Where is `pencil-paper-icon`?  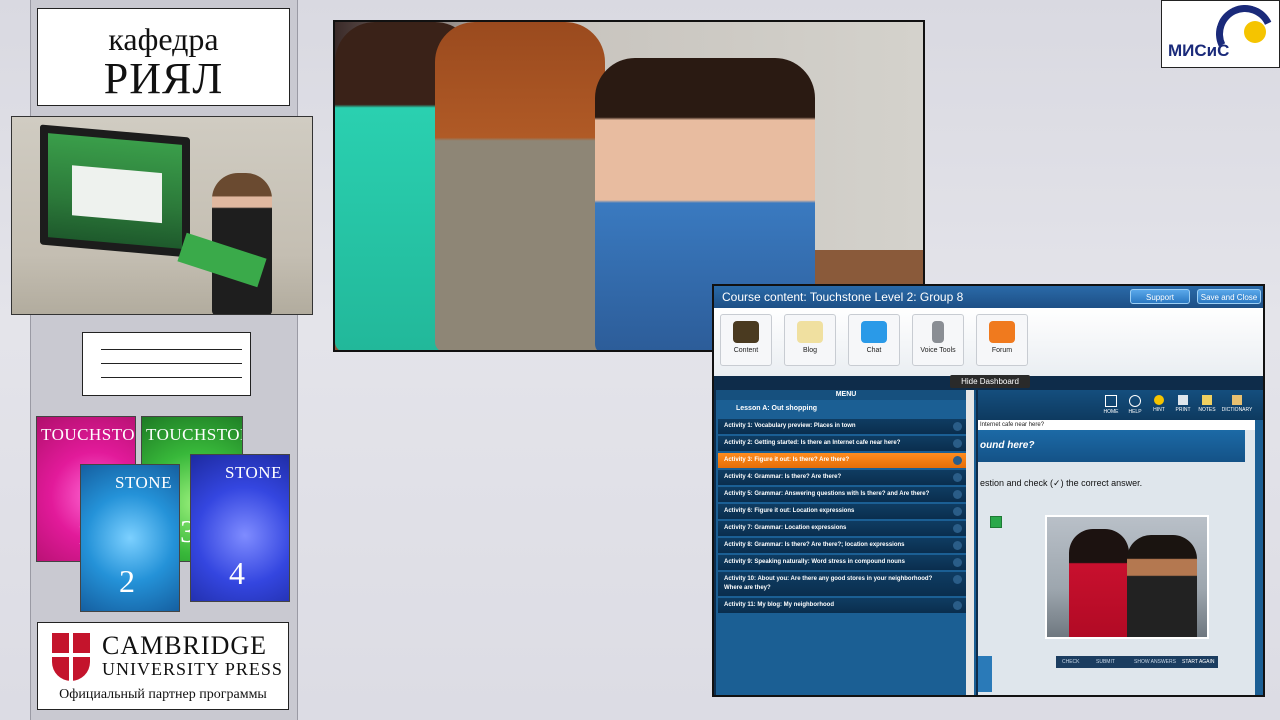
pencil-paper-icon is located at coordinates (810, 332).